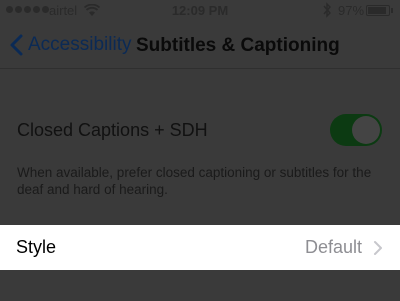  What do you see at coordinates (238, 45) in the screenshot?
I see `page-title: Subtitles & Captioning` at bounding box center [238, 45].